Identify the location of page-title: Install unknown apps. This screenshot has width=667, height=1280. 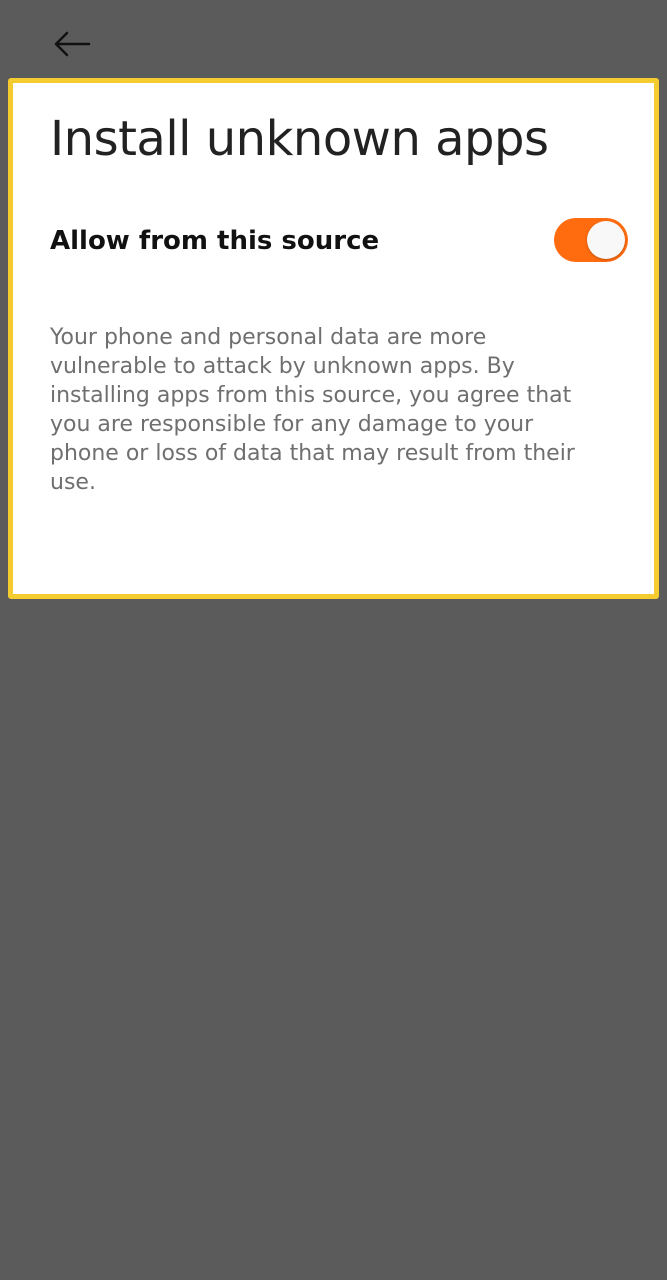
(299, 139).